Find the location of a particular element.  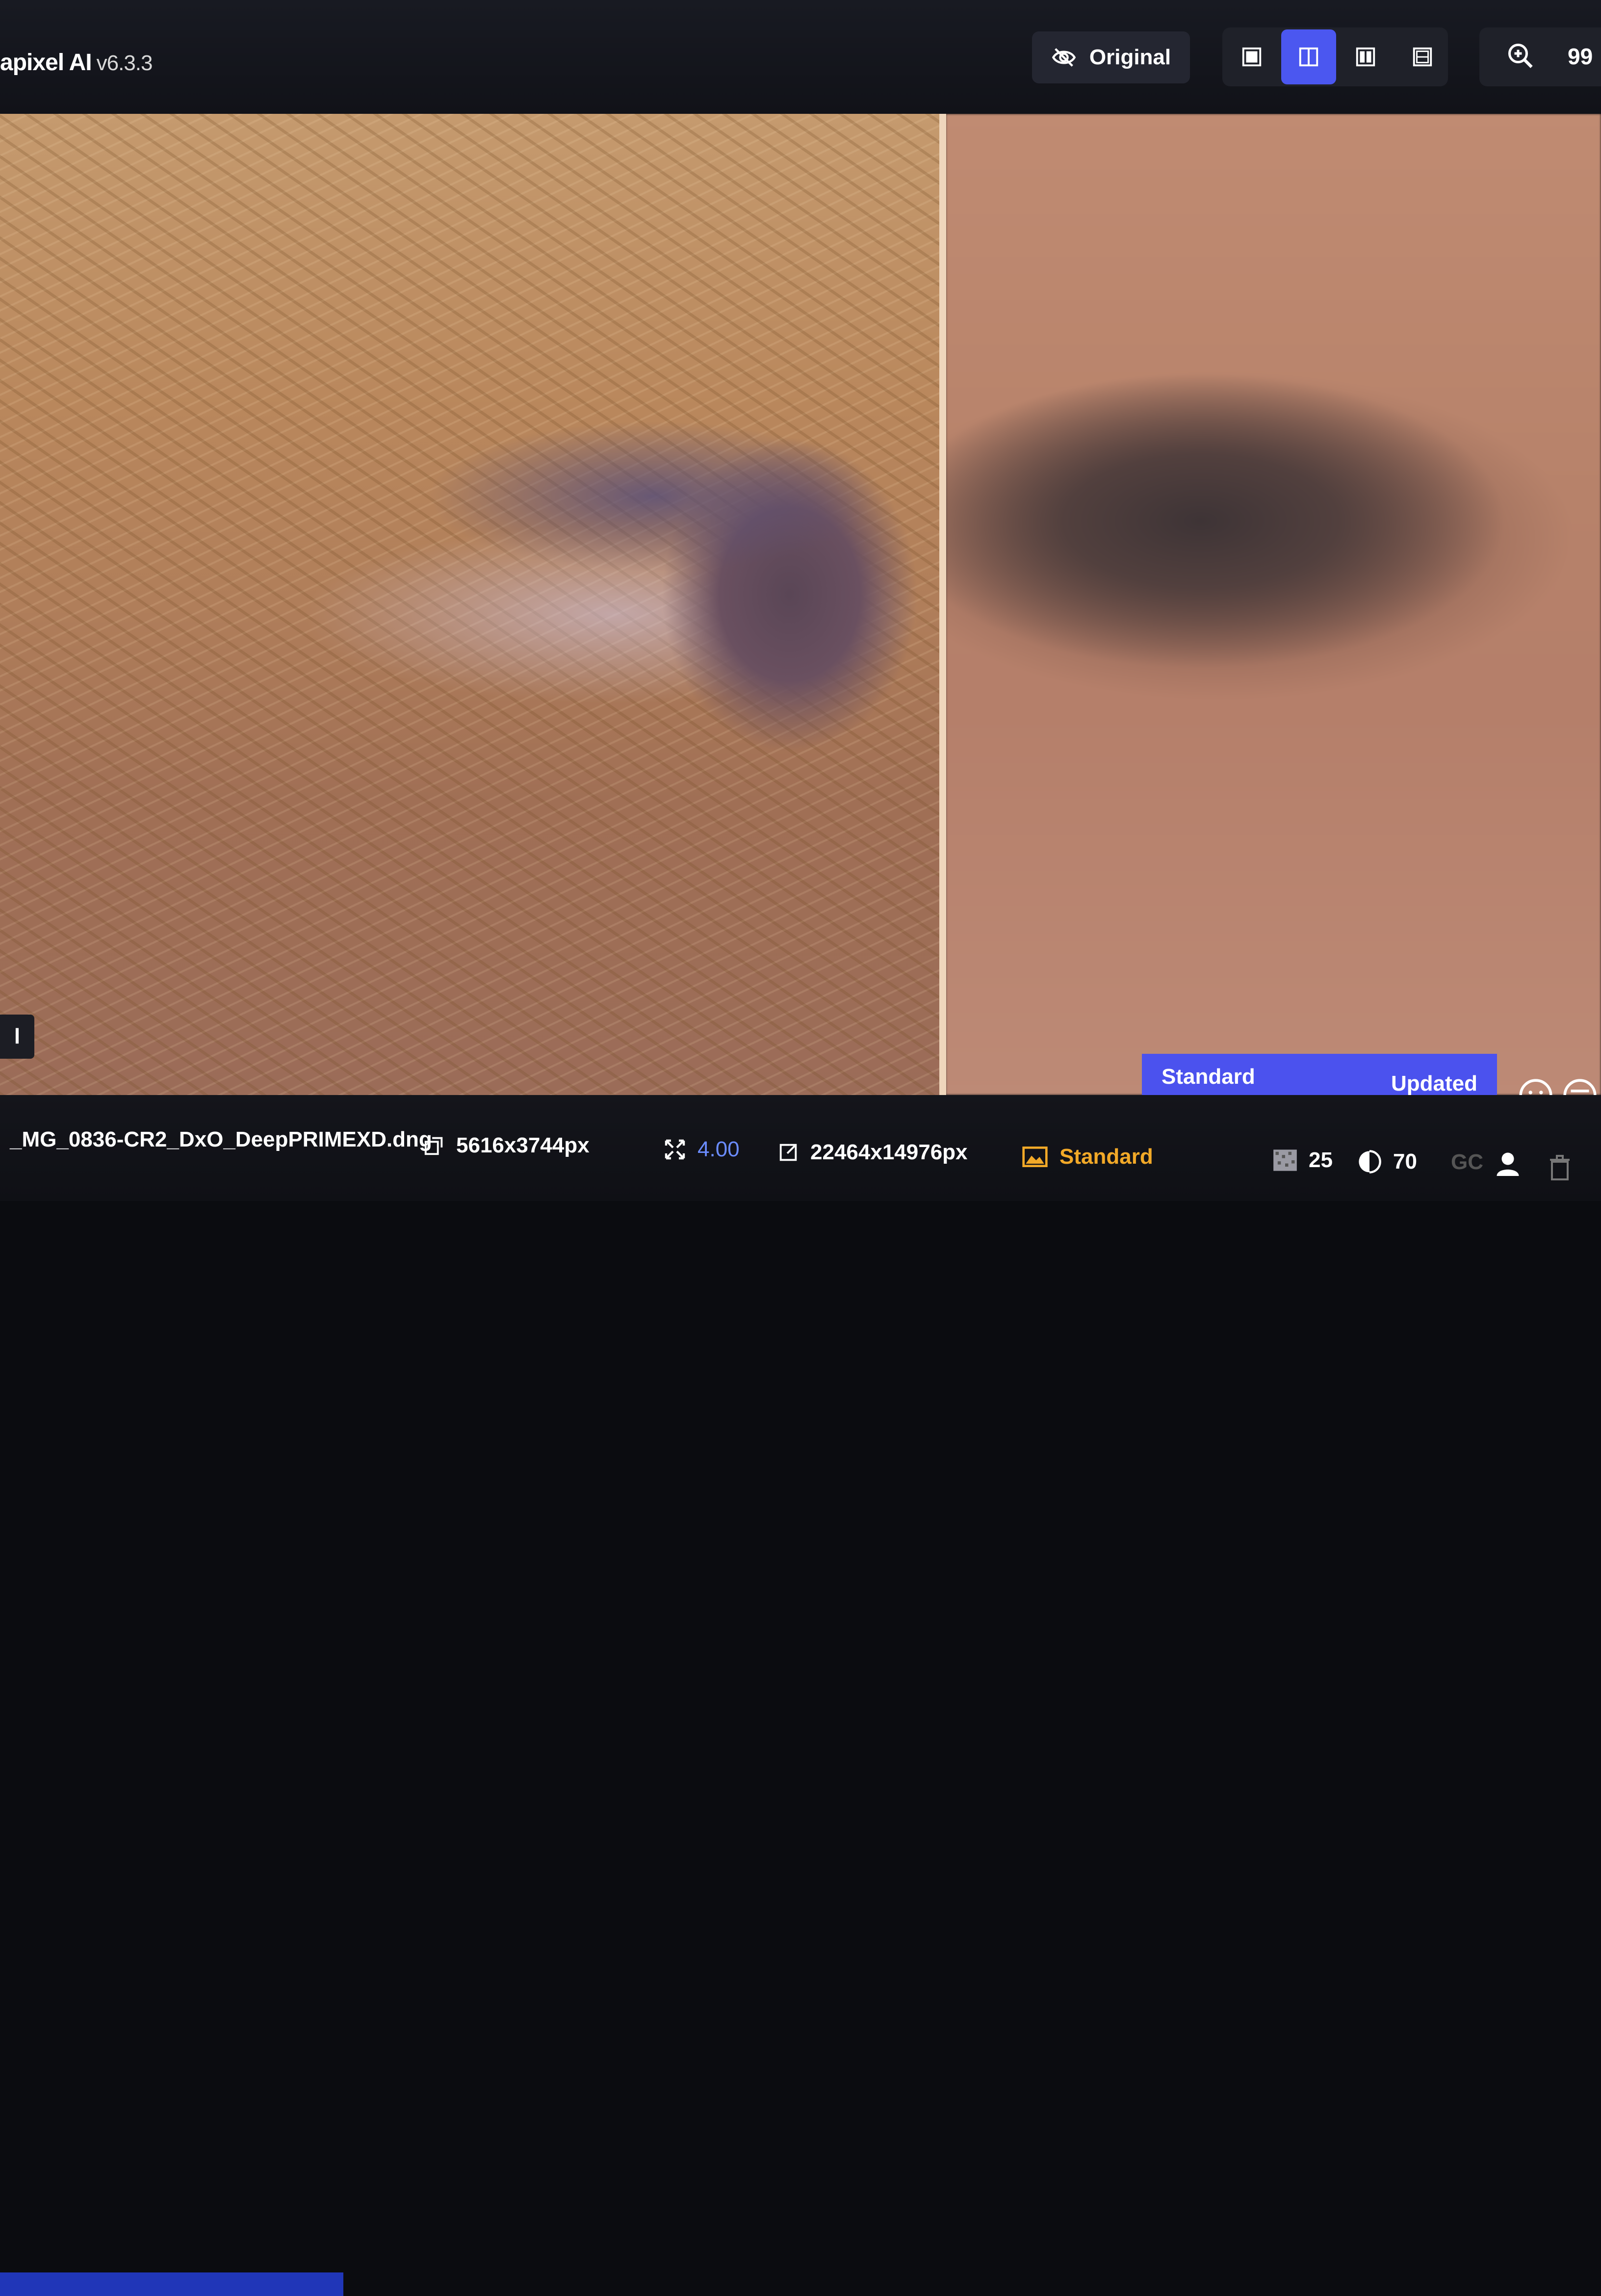

zoom-control: 99 is located at coordinates (1540, 56).